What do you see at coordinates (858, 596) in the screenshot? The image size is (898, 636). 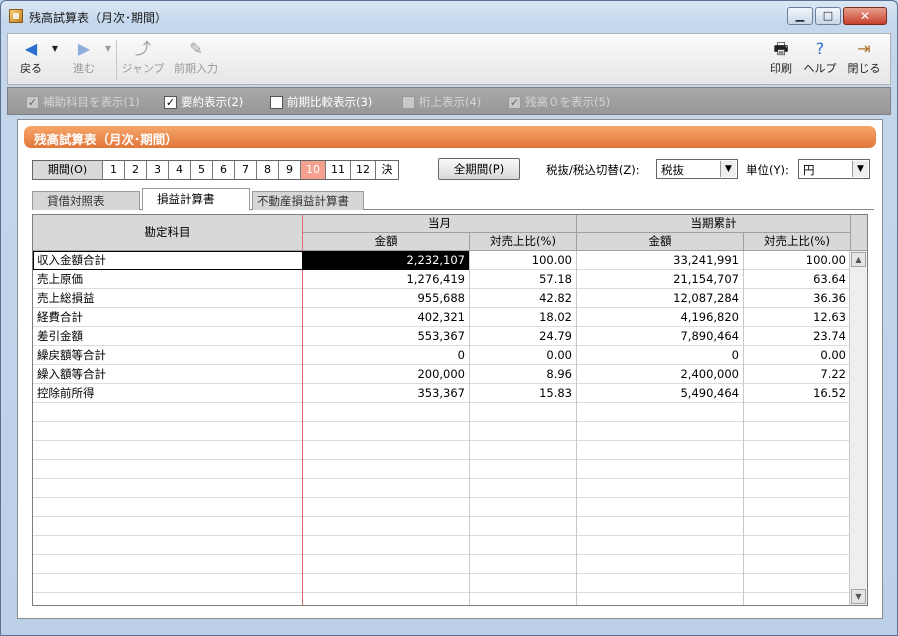 I see `scroll-down-icon: ▼` at bounding box center [858, 596].